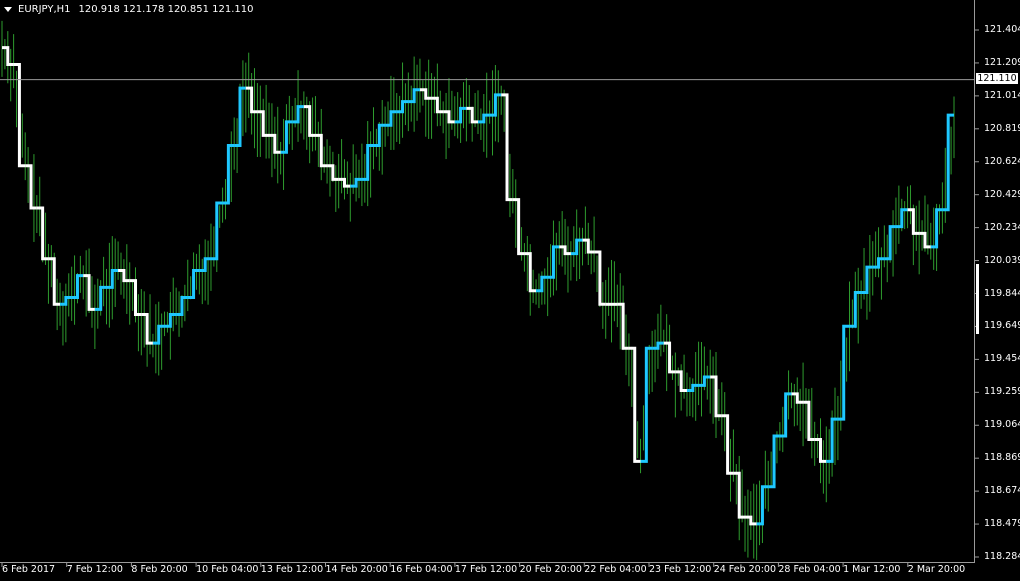  What do you see at coordinates (159, 569) in the screenshot?
I see `time-axis-label: 8 Feb 20:00` at bounding box center [159, 569].